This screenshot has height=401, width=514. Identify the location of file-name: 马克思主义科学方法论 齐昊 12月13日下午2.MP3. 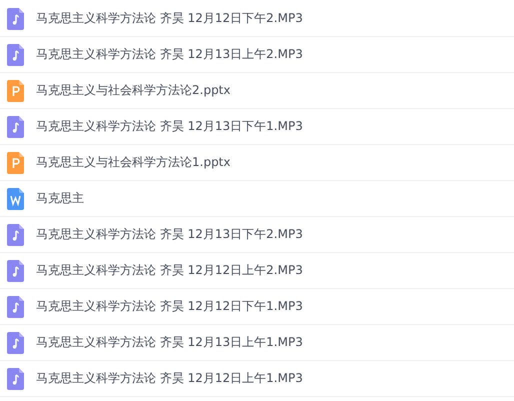
(169, 234).